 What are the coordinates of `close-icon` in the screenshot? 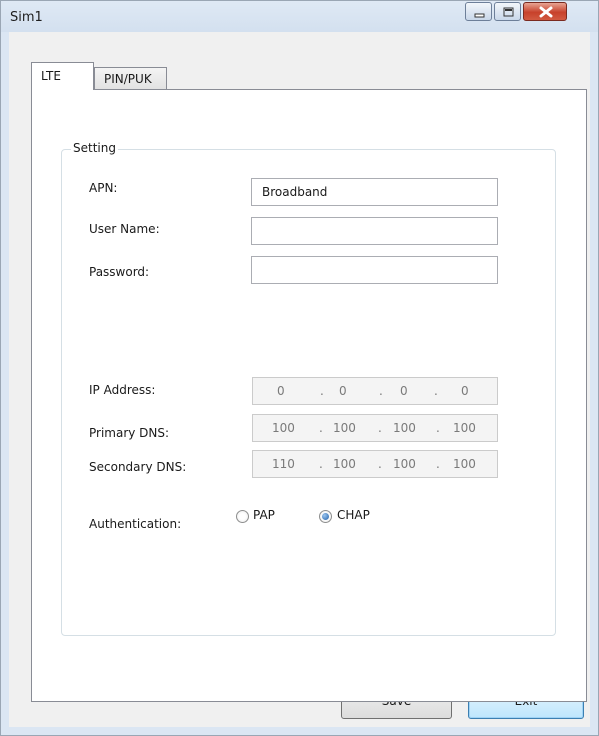 It's located at (546, 12).